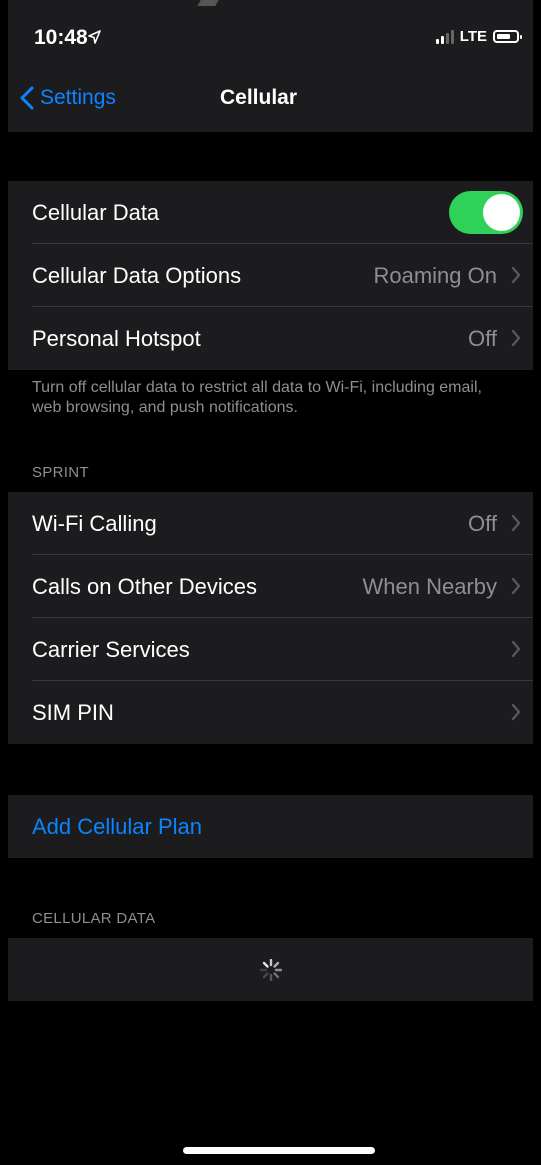  I want to click on status-bar: 10:48 LTE, so click(270, 40).